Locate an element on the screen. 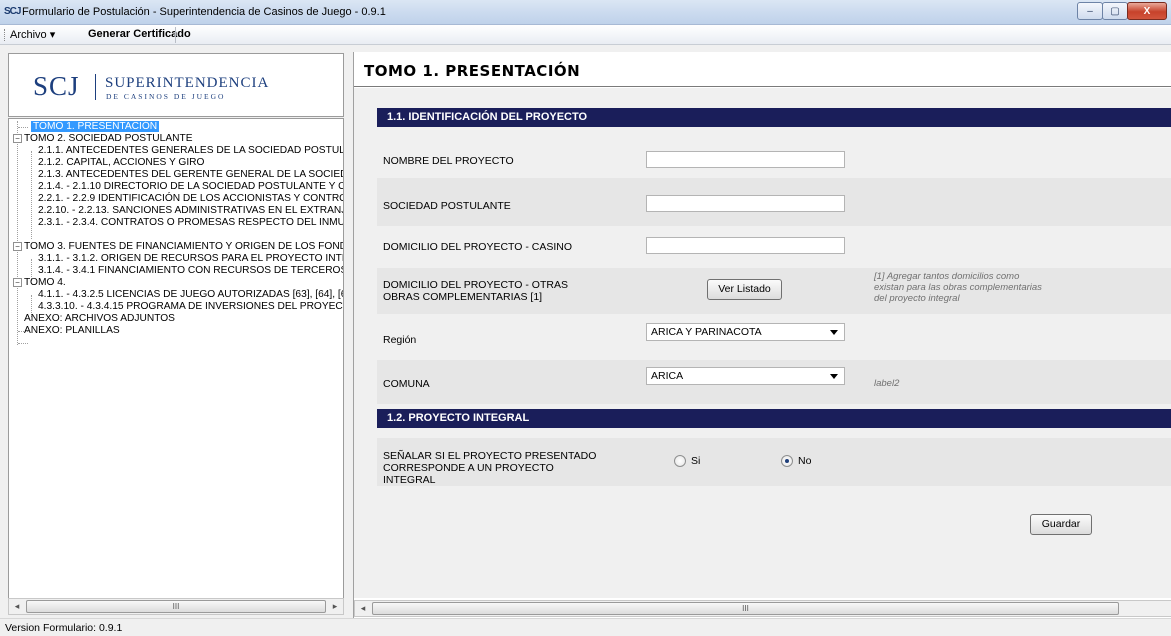  row-comuna: COMUNA ARICA label2 is located at coordinates (774, 382).